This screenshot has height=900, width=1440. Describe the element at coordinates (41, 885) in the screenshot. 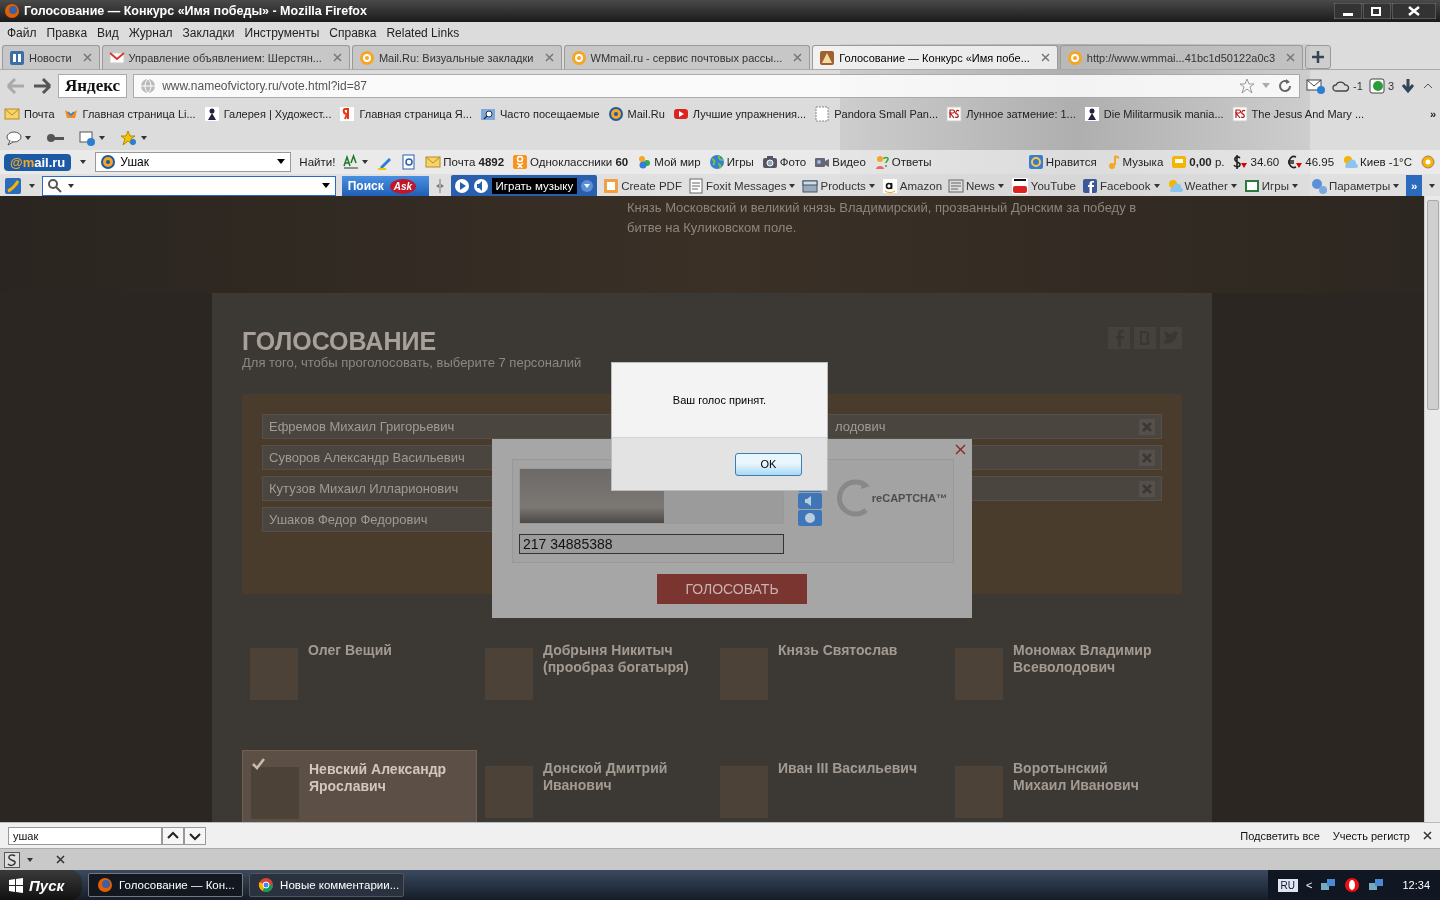

I see `start-button: Пуск` at that location.